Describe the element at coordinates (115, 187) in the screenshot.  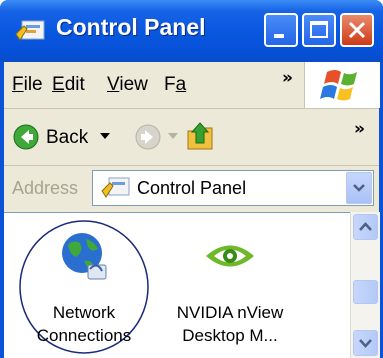
I see `control-panel-small-icon` at that location.